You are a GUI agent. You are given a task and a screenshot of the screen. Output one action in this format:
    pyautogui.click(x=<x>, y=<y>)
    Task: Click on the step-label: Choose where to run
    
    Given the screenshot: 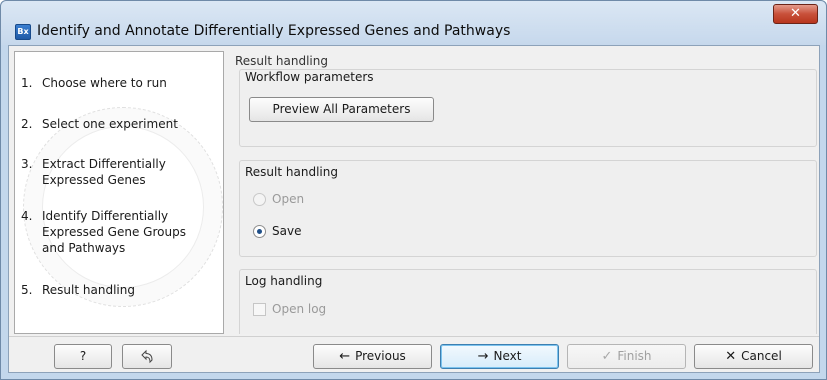 What is the action you would take?
    pyautogui.click(x=104, y=83)
    